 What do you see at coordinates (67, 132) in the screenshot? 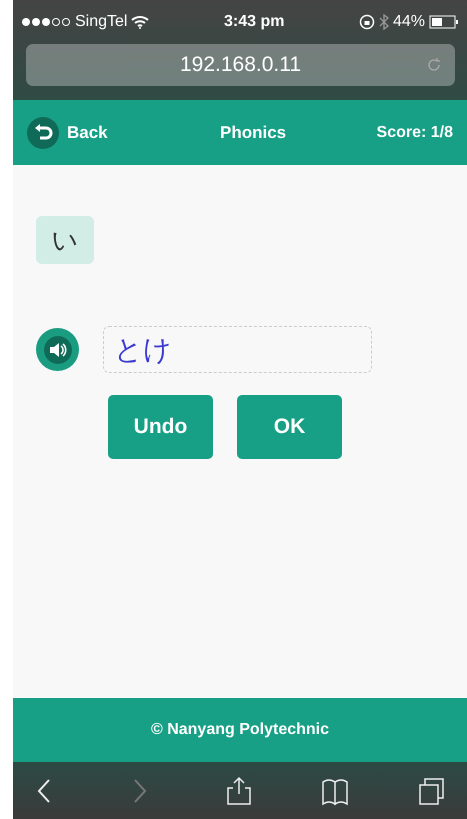
I see `back-button: Back` at bounding box center [67, 132].